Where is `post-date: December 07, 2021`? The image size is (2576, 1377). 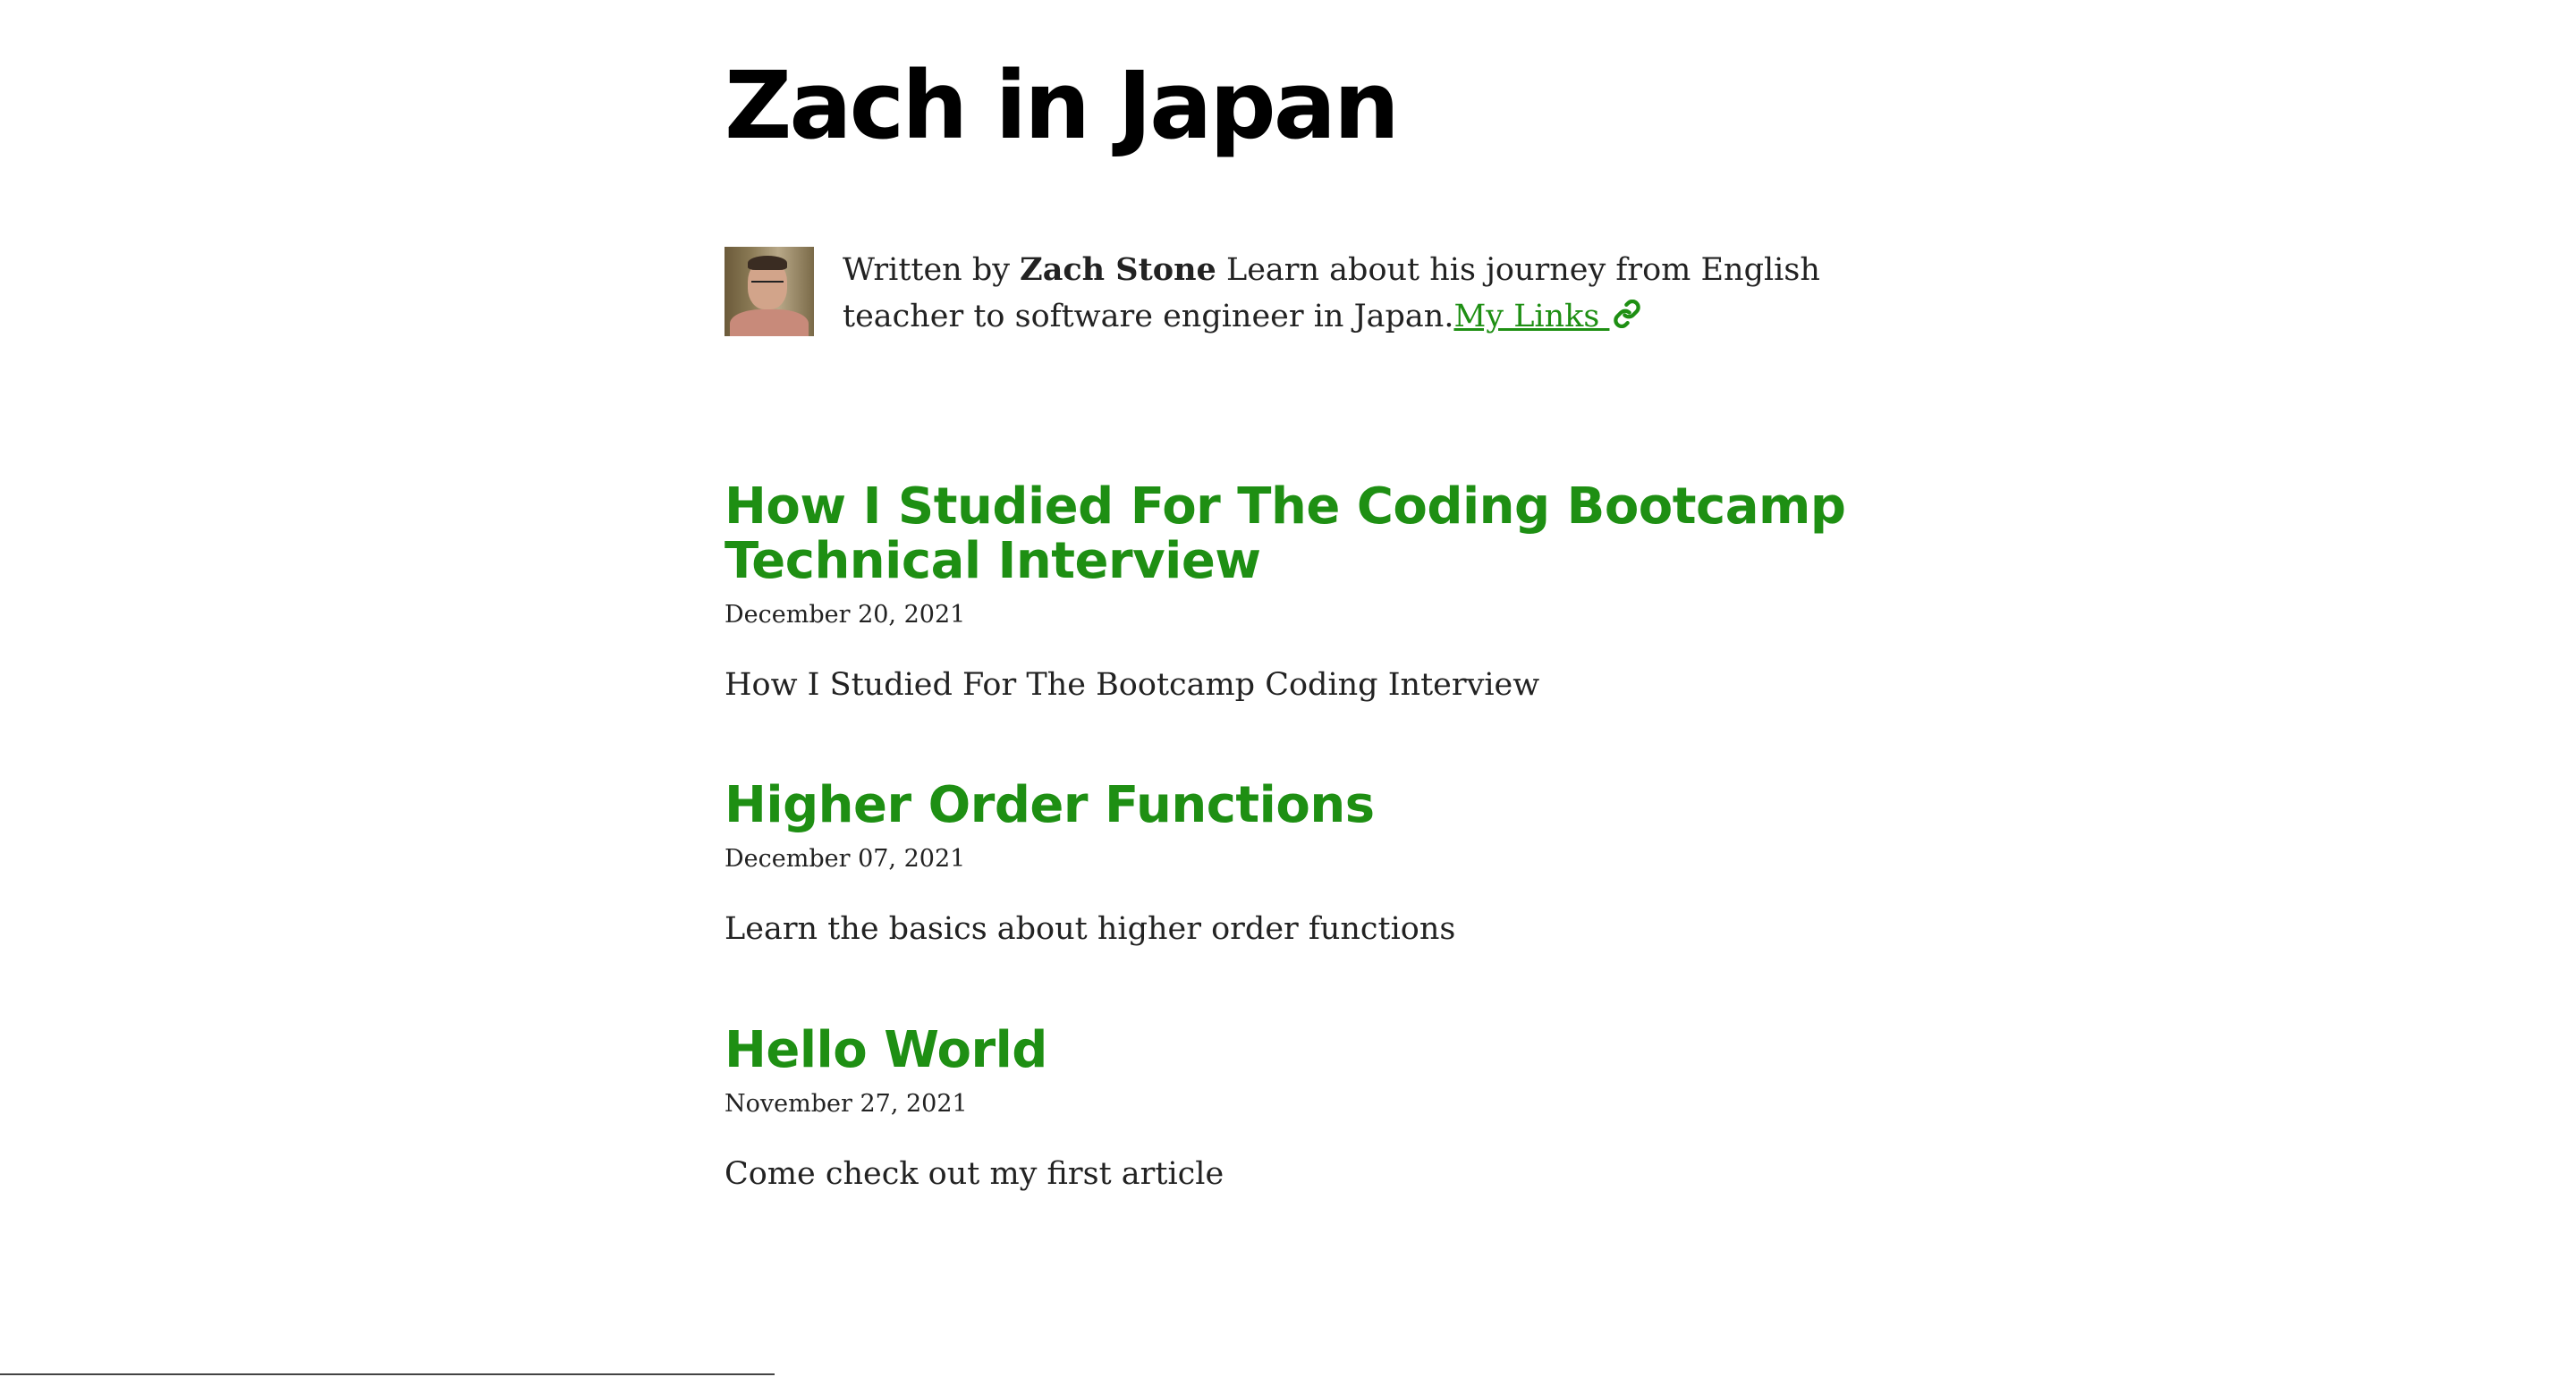 post-date: December 07, 2021 is located at coordinates (845, 859).